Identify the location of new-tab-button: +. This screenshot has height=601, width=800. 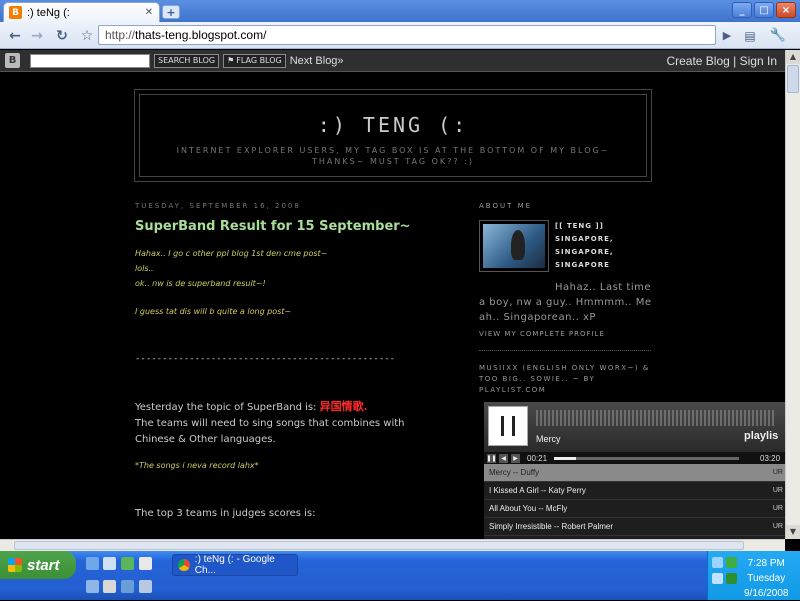
(171, 12).